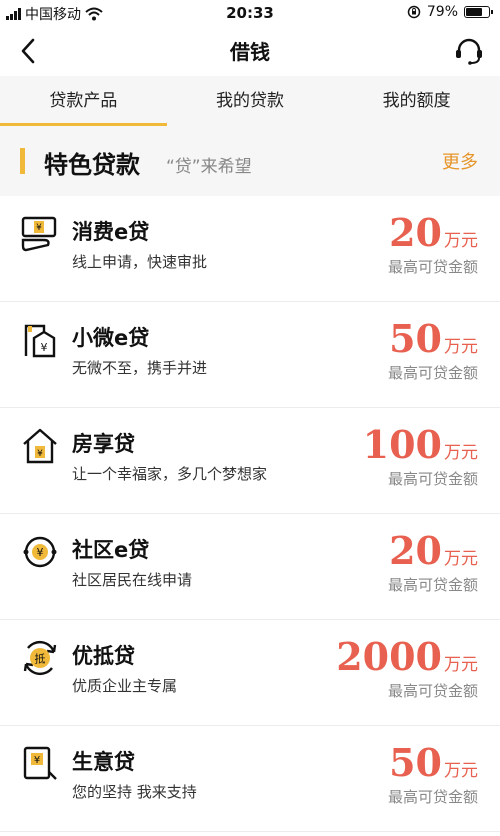  I want to click on community-icon: ¥, so click(40, 552).